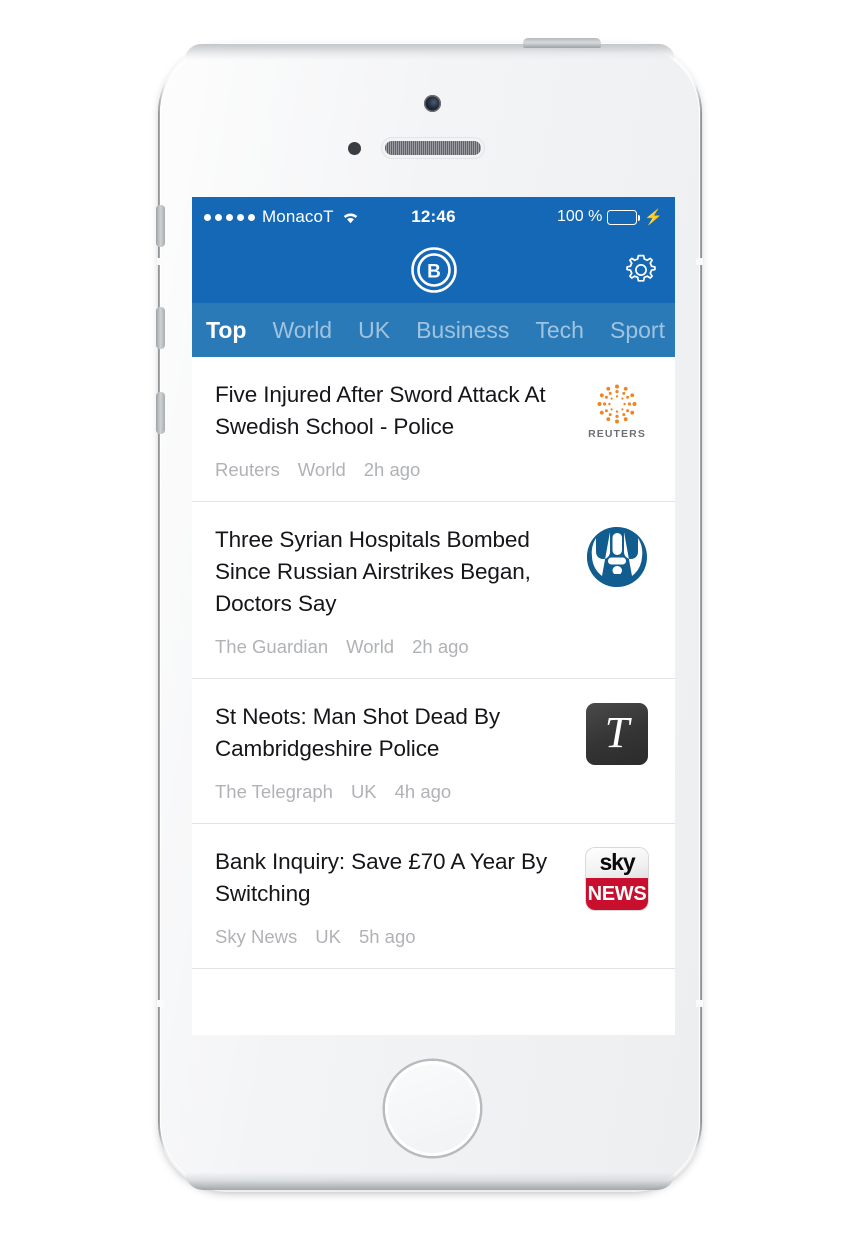  I want to click on rim-top-shading, so click(430, 52).